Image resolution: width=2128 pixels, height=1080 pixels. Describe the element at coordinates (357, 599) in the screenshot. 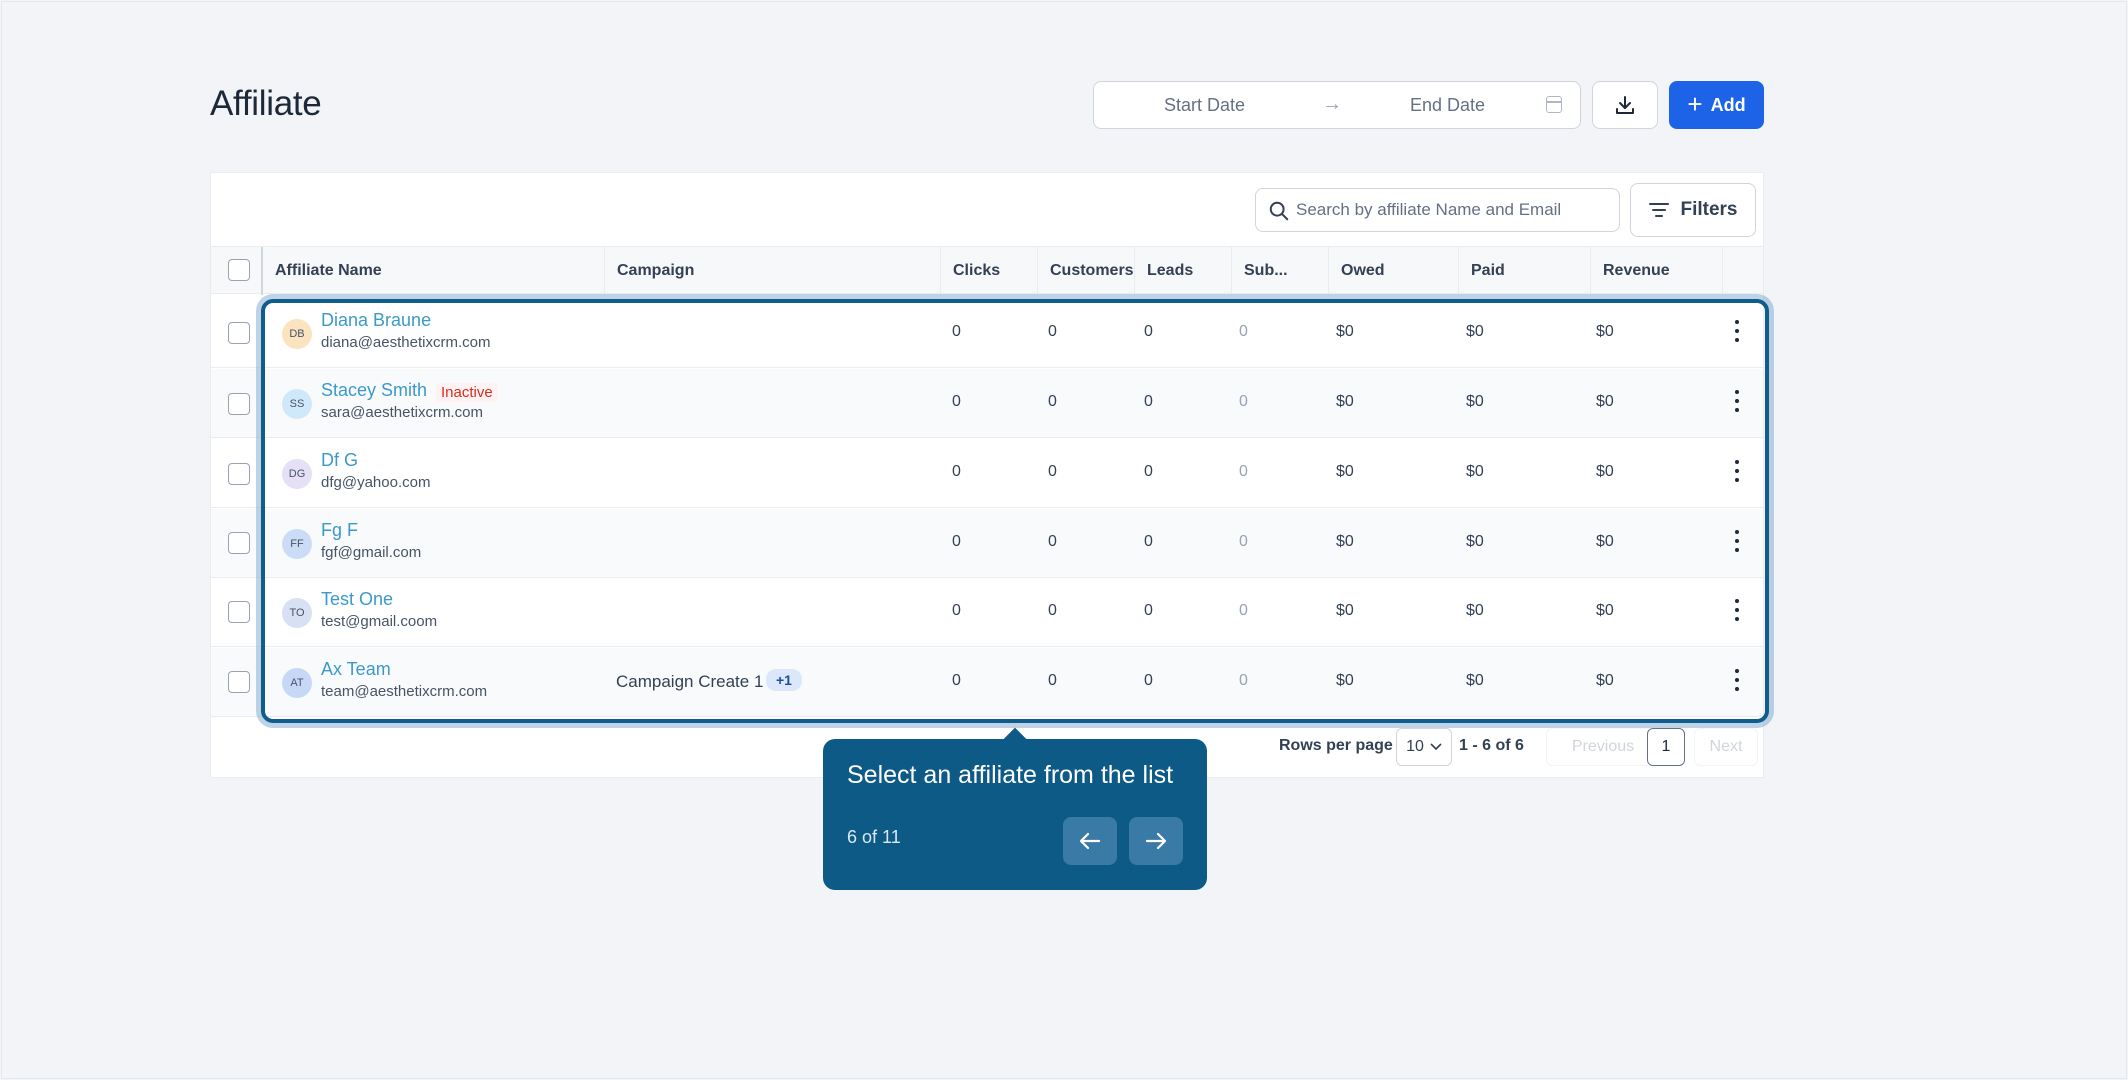

I see `affiliate-name-link: Test One` at that location.